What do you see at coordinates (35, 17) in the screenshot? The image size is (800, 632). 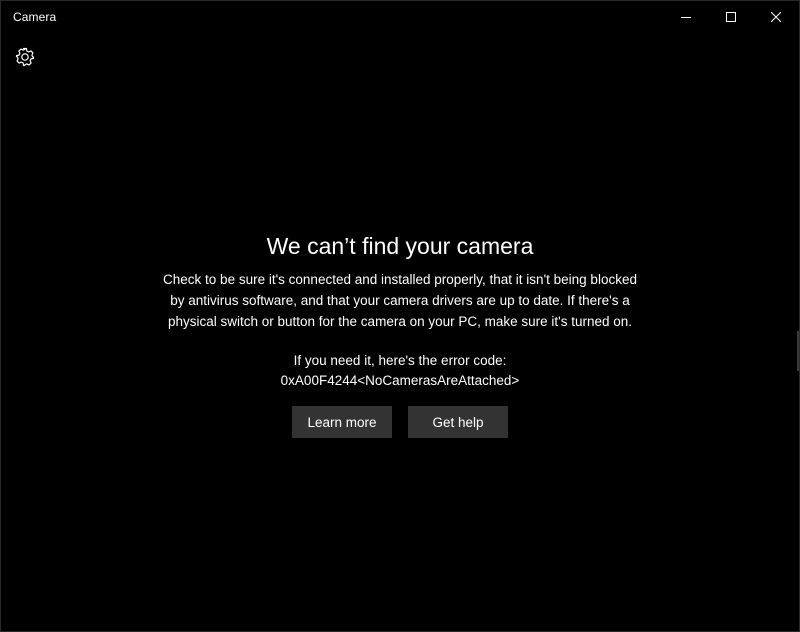 I see `app-title: Camera` at bounding box center [35, 17].